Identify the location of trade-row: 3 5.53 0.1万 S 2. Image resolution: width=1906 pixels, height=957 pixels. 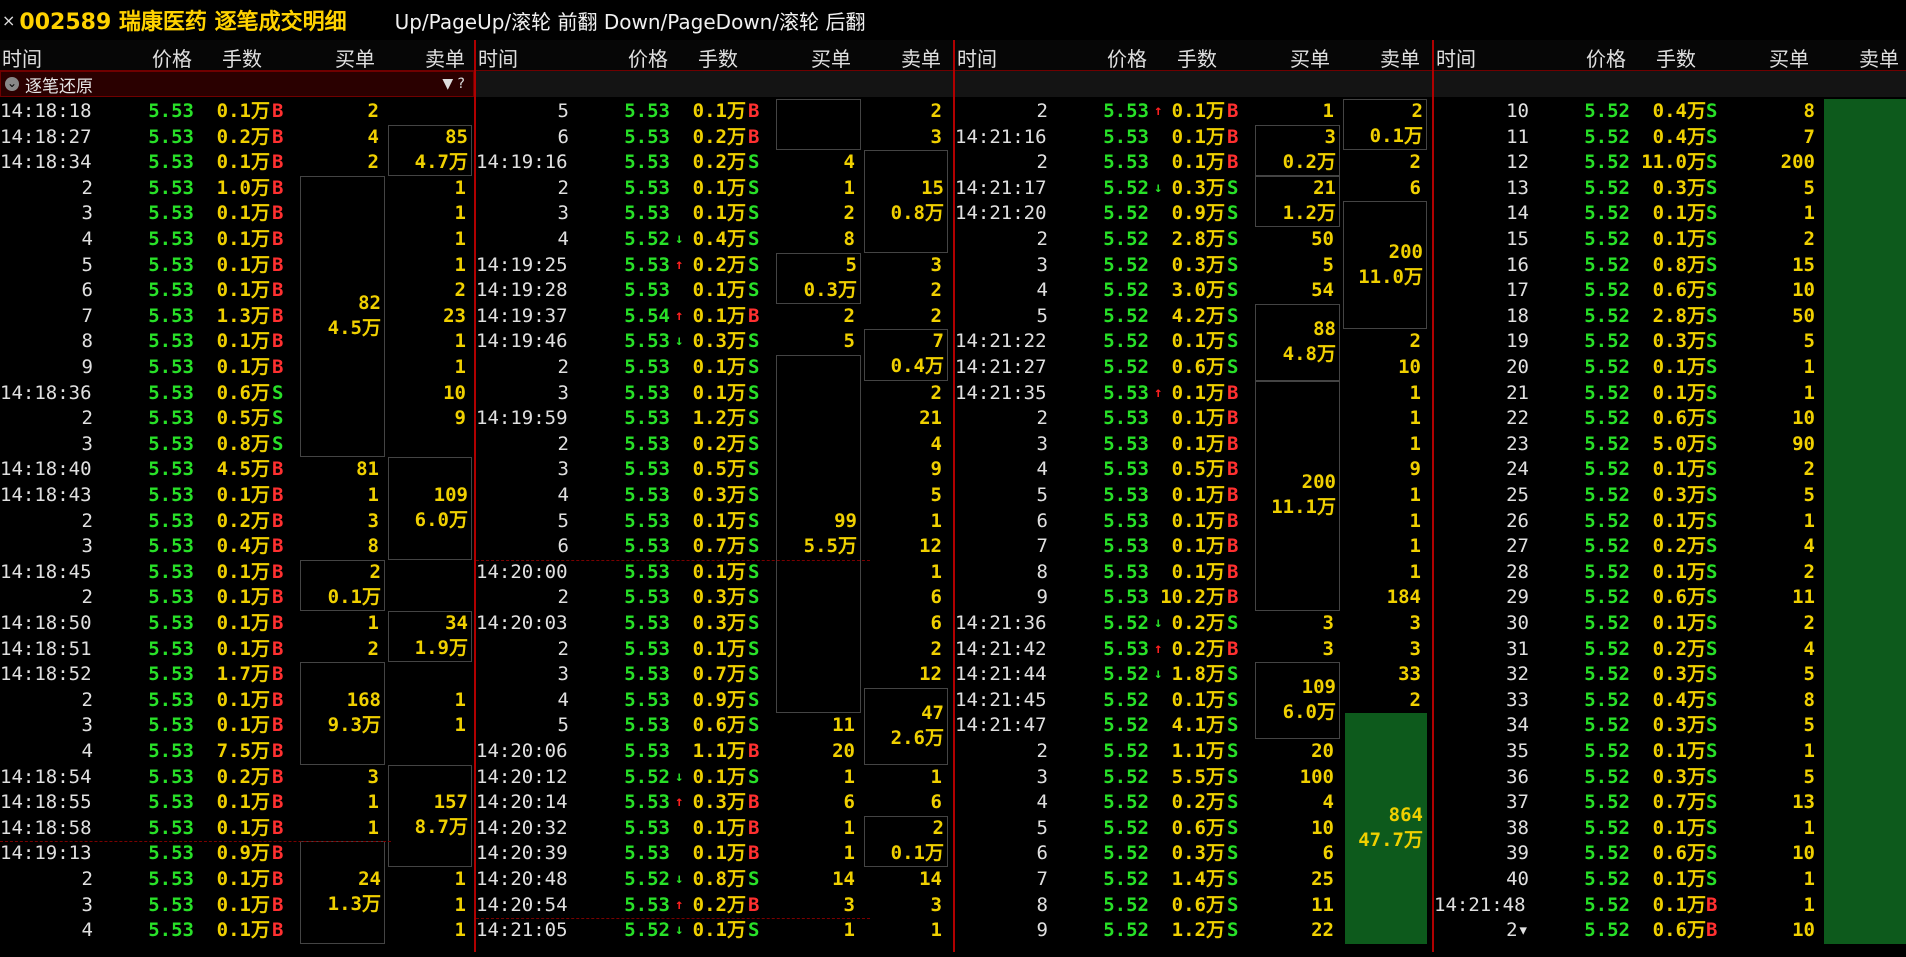
(714, 214).